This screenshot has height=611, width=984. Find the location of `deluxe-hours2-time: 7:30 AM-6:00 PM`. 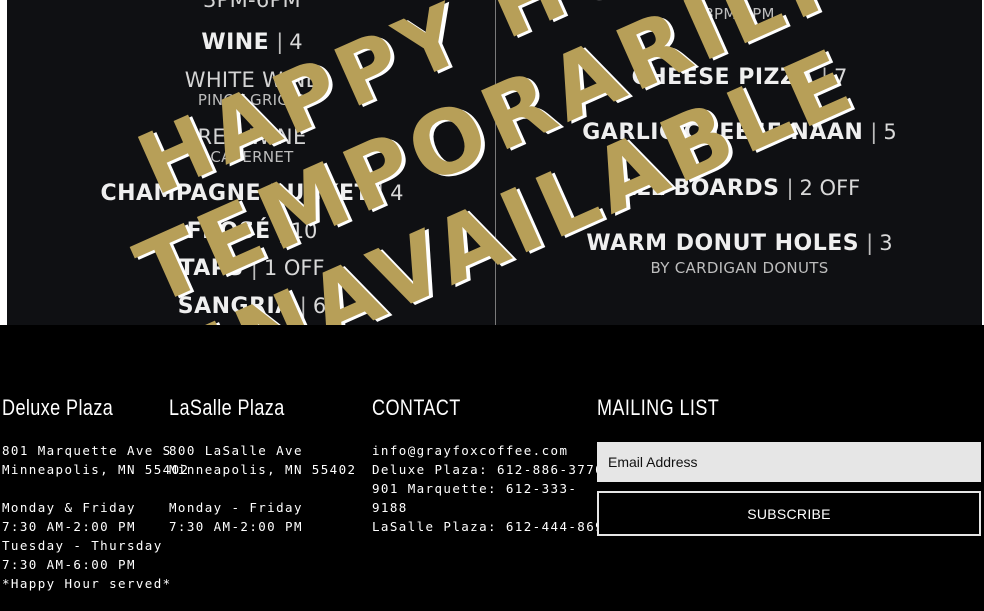

deluxe-hours2-time: 7:30 AM-6:00 PM is located at coordinates (69, 564).